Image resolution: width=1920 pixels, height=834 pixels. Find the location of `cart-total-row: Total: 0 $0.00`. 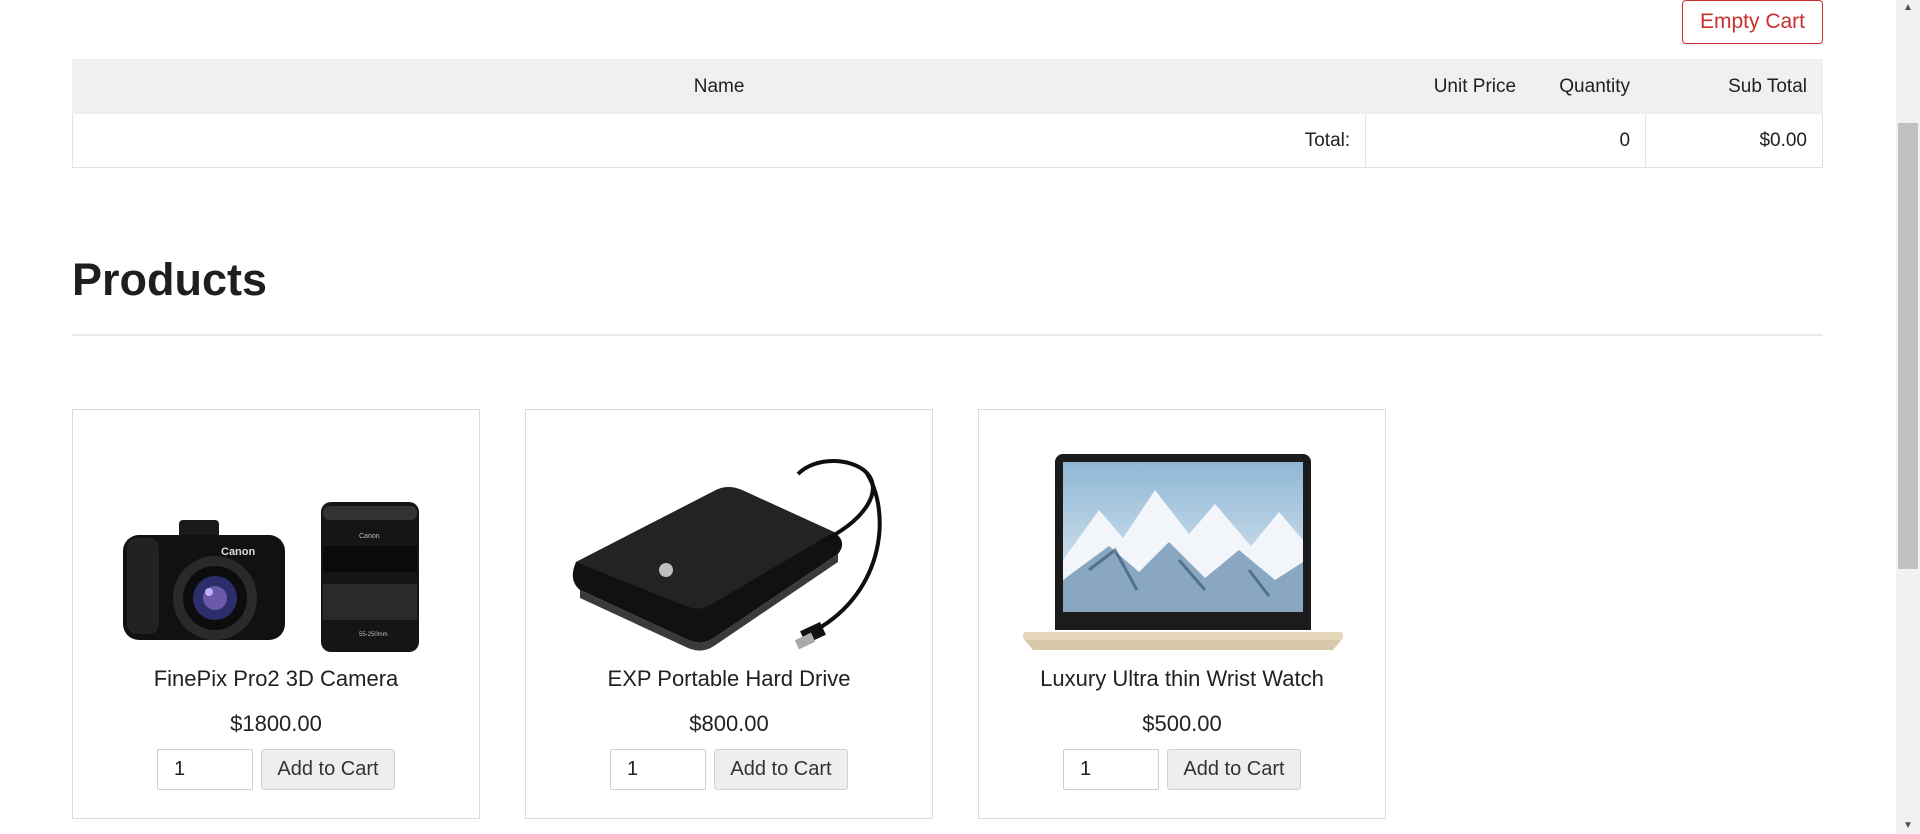

cart-total-row: Total: 0 $0.00 is located at coordinates (947, 140).